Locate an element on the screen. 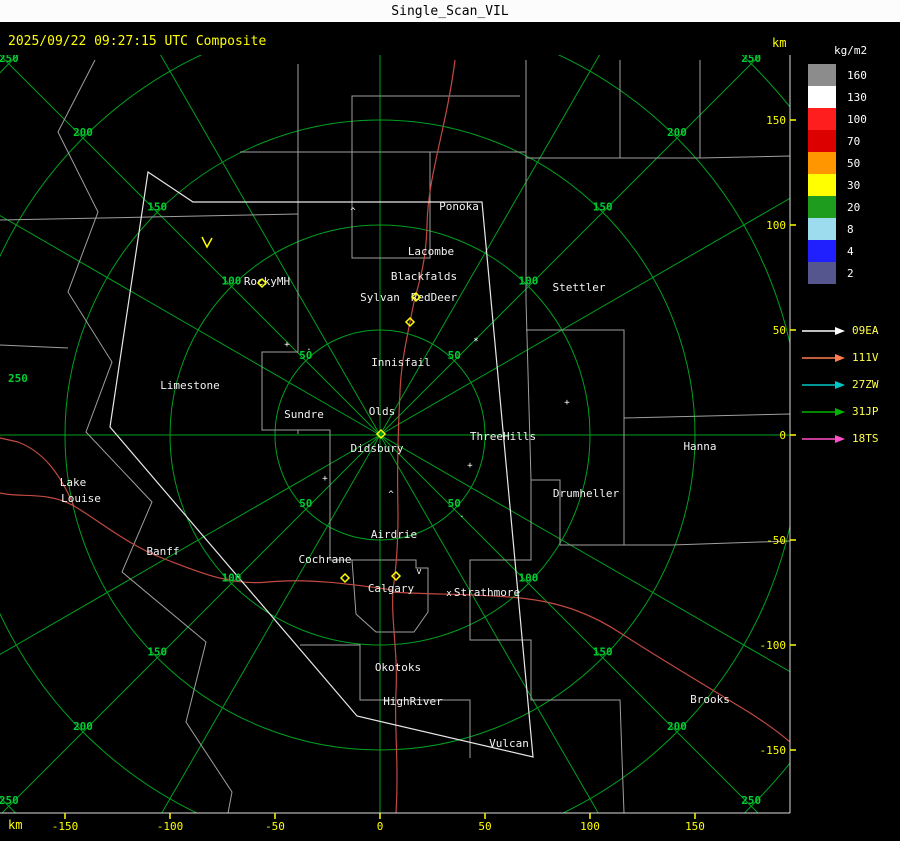  city-label: Limestone is located at coordinates (190, 385).